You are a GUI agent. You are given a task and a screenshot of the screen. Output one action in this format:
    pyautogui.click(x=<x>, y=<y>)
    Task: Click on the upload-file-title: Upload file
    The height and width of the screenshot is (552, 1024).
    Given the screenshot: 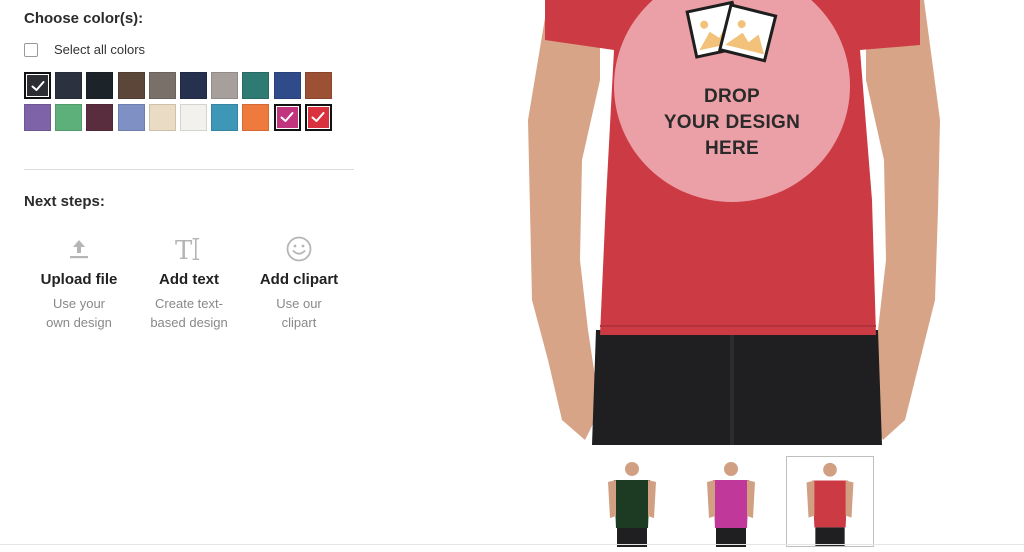 What is the action you would take?
    pyautogui.click(x=79, y=279)
    